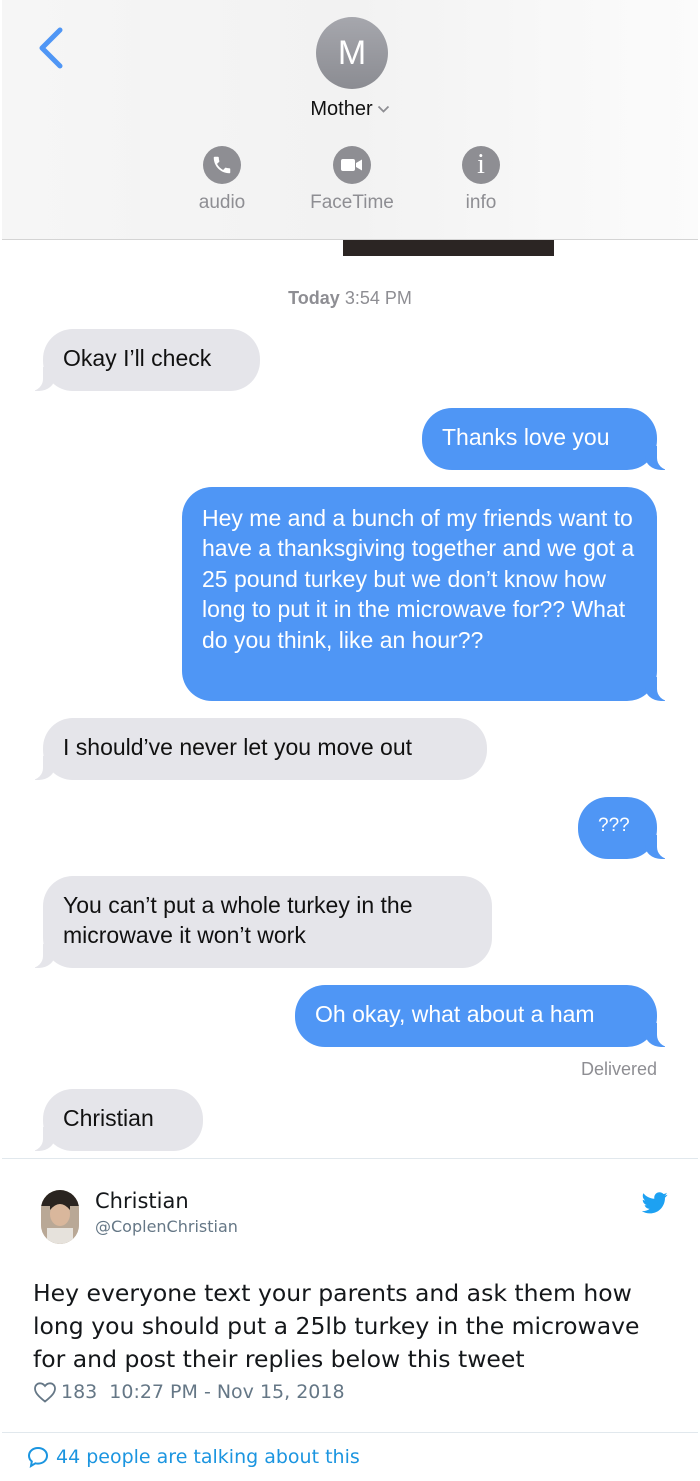  I want to click on conversation-link: 44 people are talking about this, so click(193, 1457).